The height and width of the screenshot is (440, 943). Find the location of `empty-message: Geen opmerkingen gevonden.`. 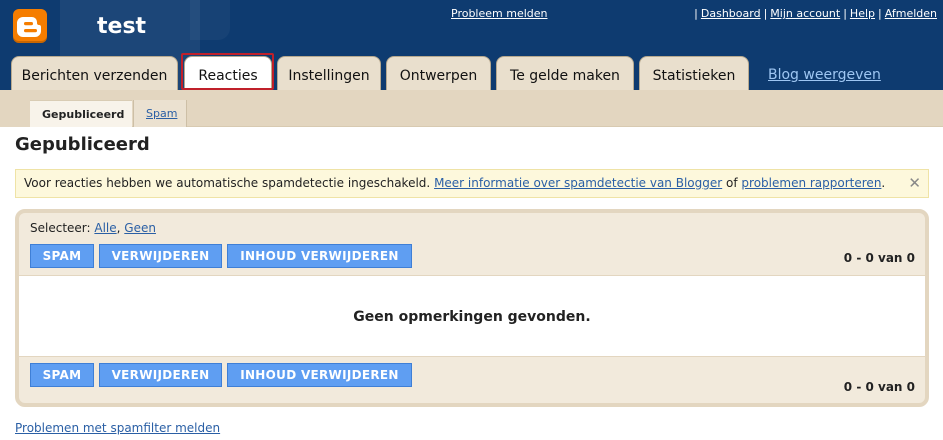

empty-message: Geen opmerkingen gevonden. is located at coordinates (472, 317).